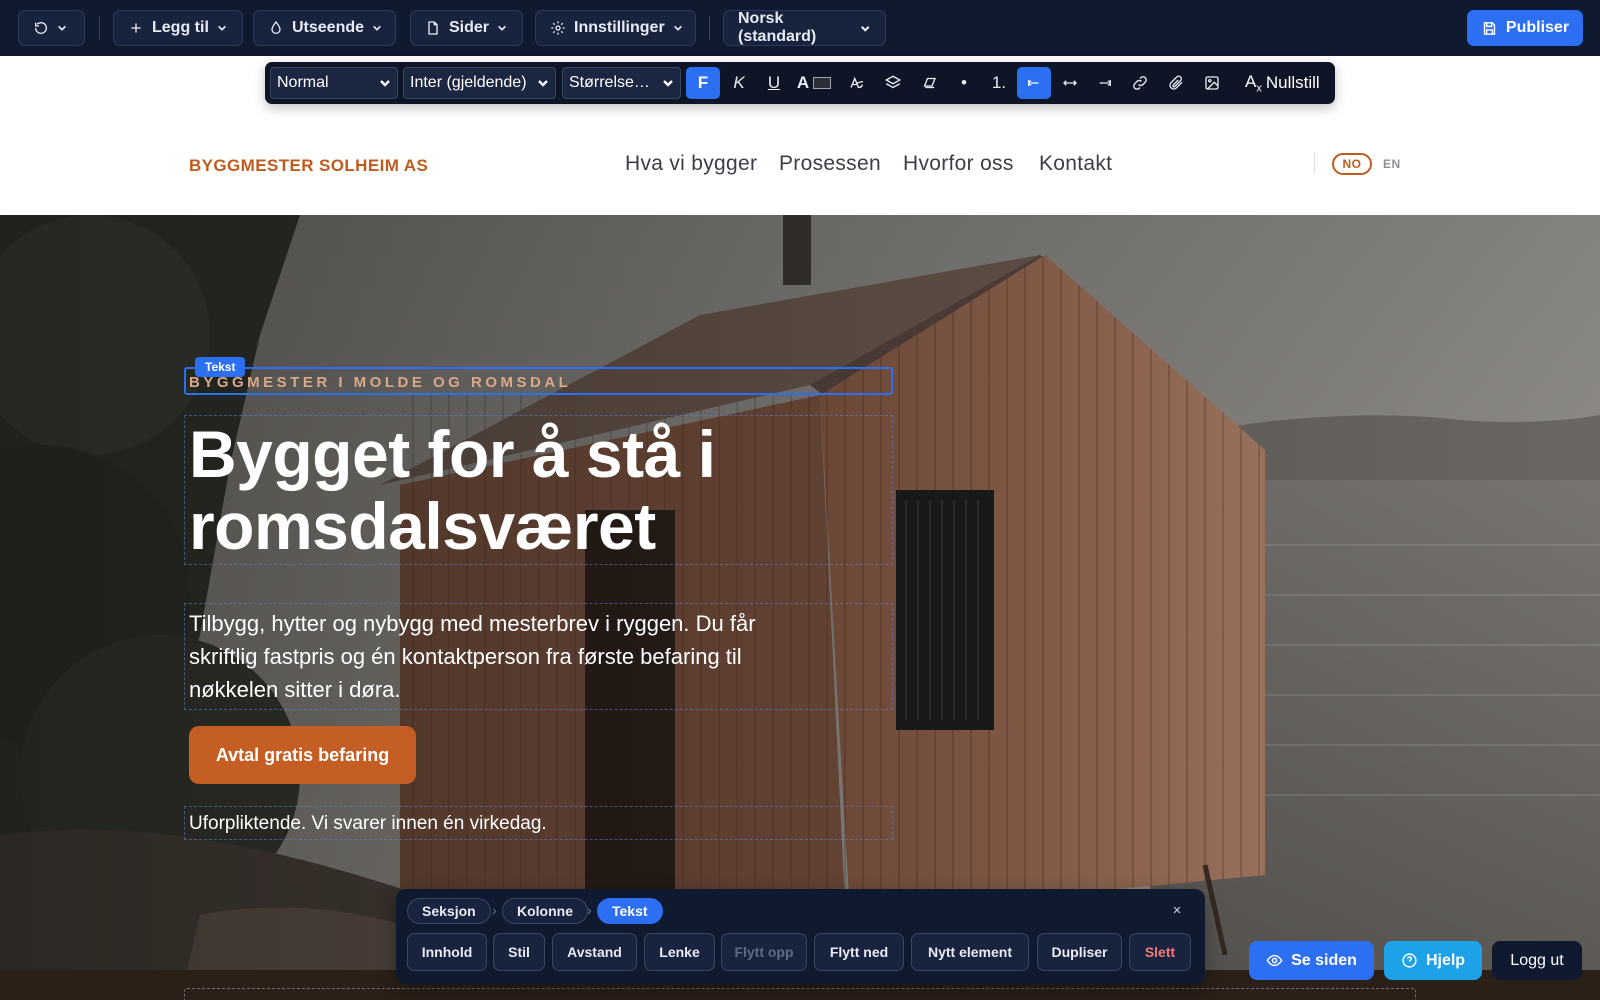 This screenshot has width=1600, height=1000. Describe the element at coordinates (703, 83) in the screenshot. I see `bold-button: F` at that location.